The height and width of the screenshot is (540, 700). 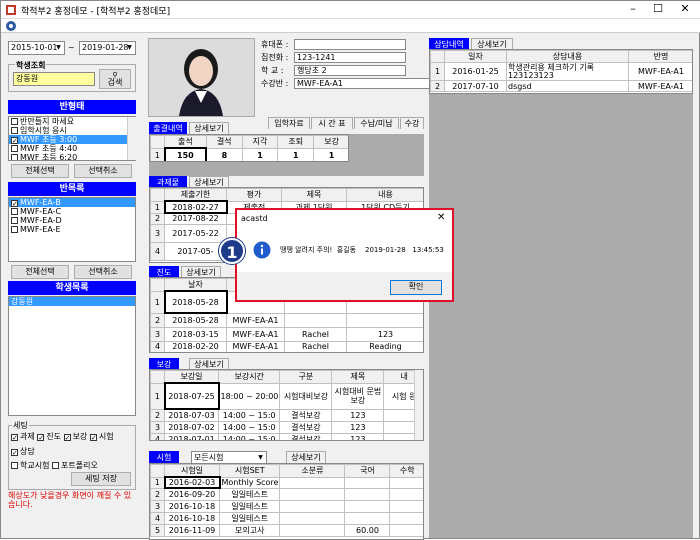 I want to click on tab-admission: 입학자료, so click(x=289, y=123).